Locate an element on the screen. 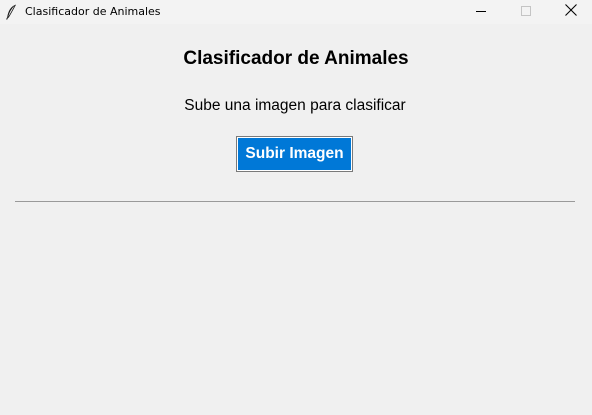 This screenshot has width=592, height=415. maximize-button is located at coordinates (526, 12).